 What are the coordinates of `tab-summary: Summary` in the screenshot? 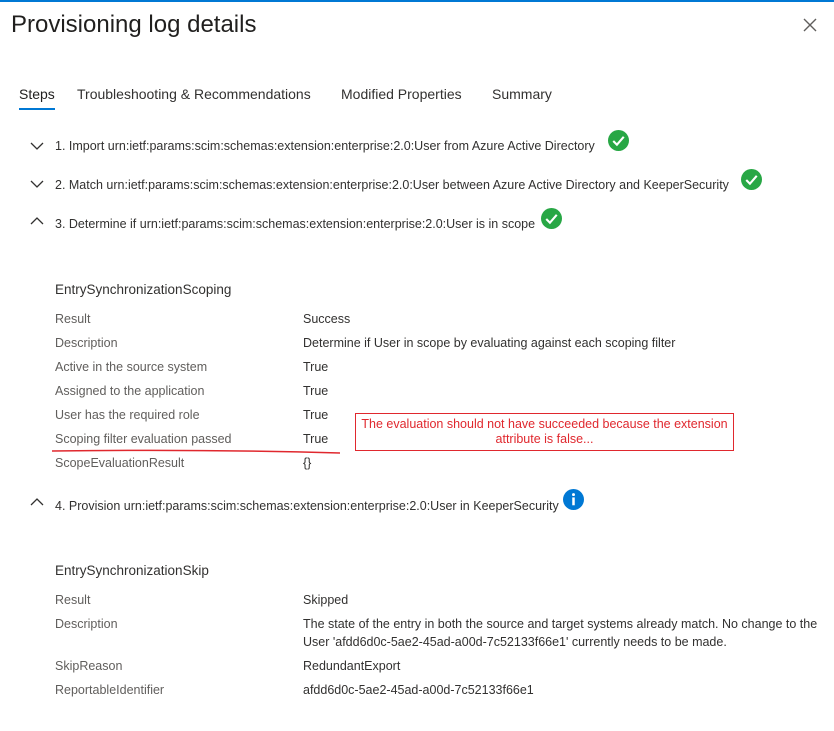 It's located at (522, 94).